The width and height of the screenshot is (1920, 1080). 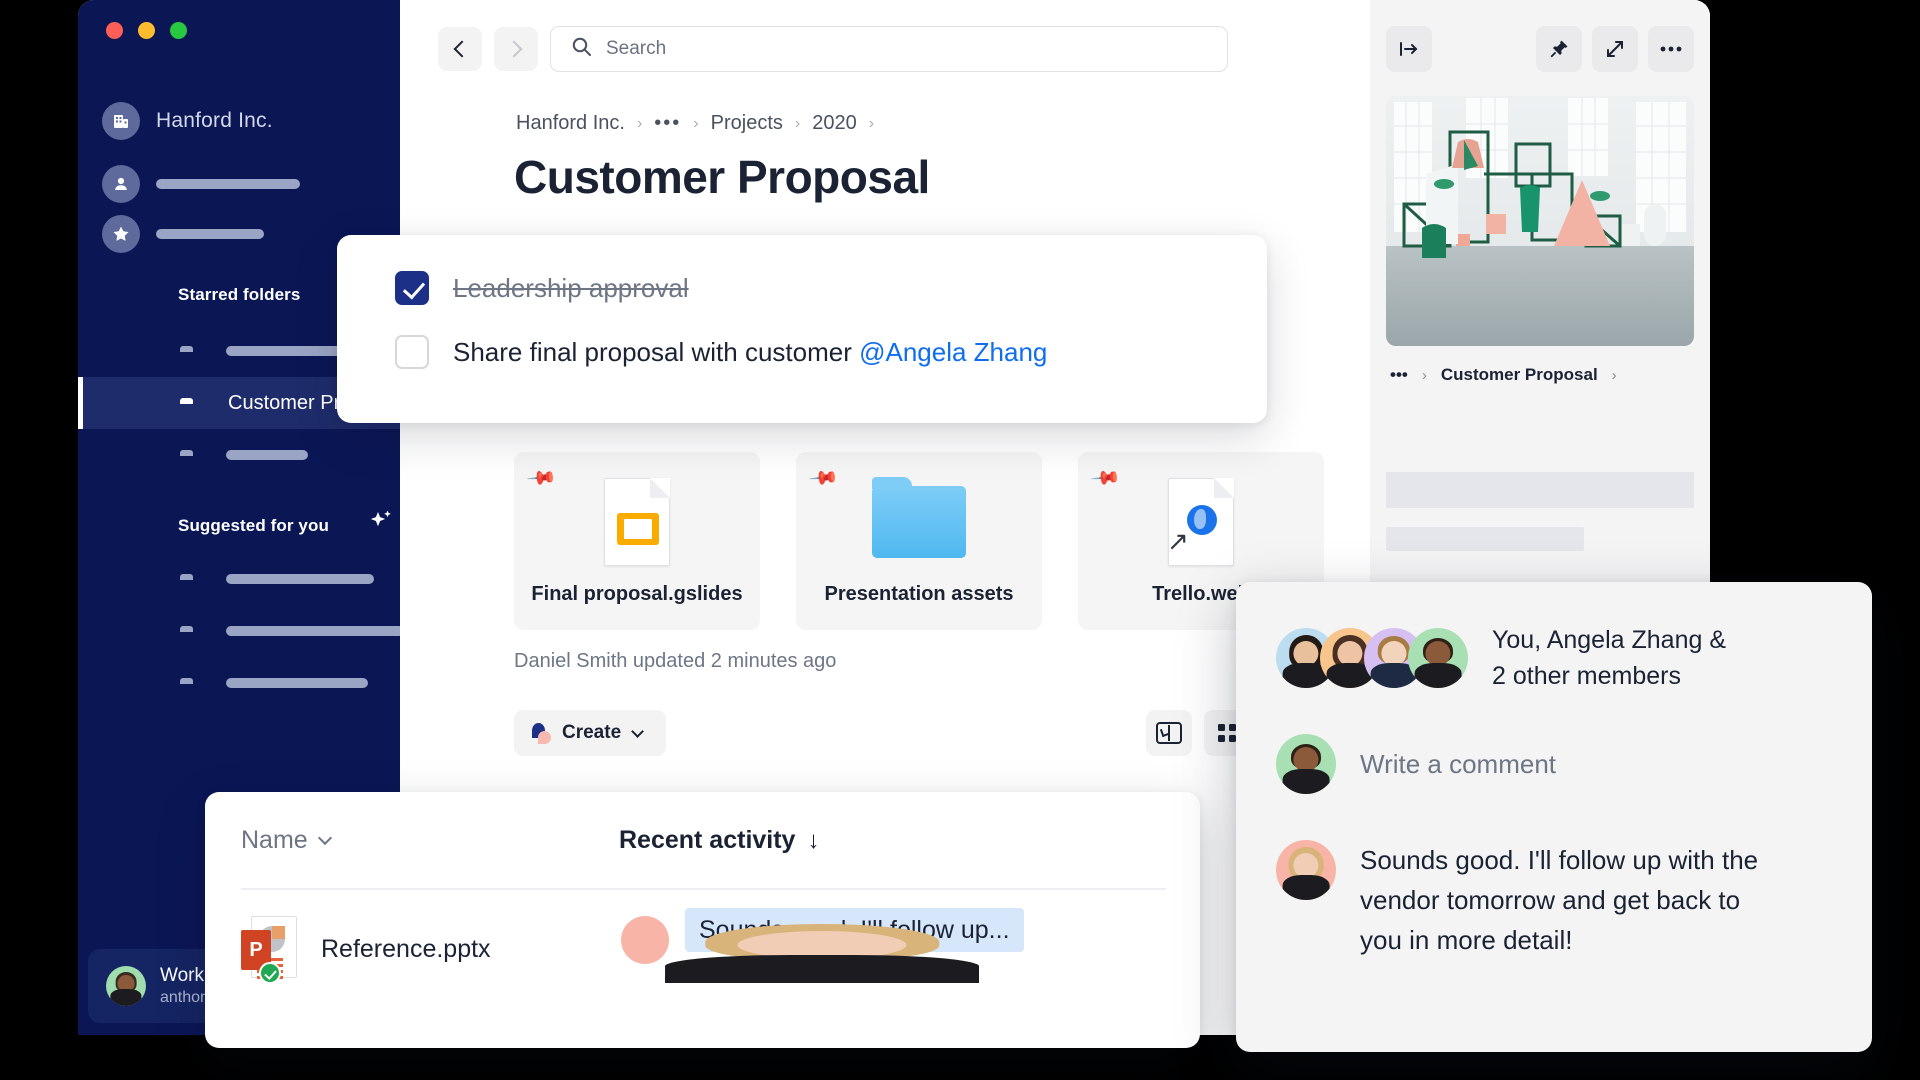 What do you see at coordinates (675, 661) in the screenshot?
I see `last-updated-text: Daniel Smith updated 2 minutes ago` at bounding box center [675, 661].